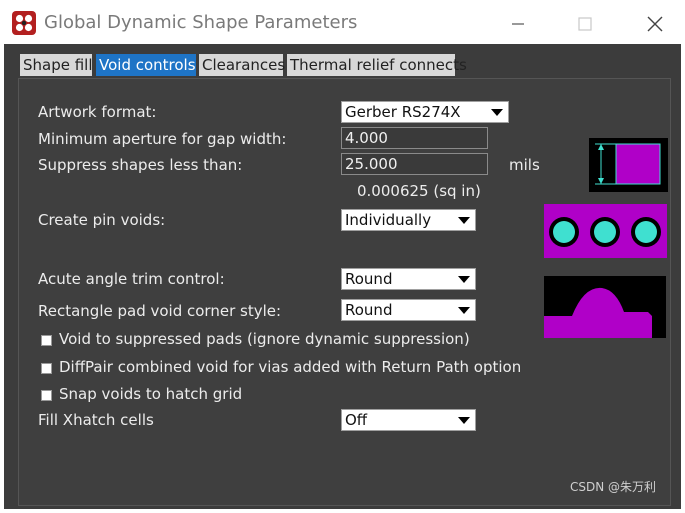  Describe the element at coordinates (612, 487) in the screenshot. I see `watermark: CSDN @朱万利` at that location.